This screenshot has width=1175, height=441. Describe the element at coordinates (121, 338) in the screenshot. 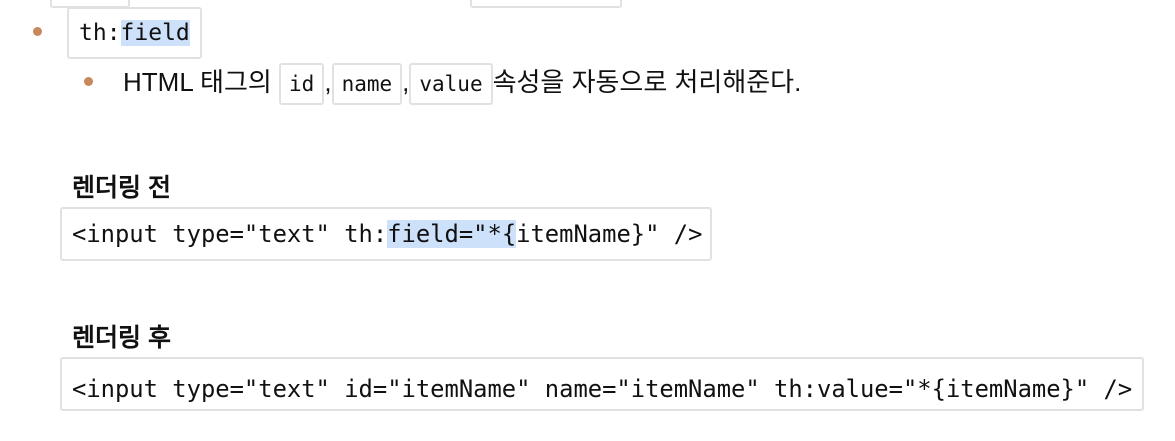

I see `heading-after-rendering: 렌더링 후` at that location.